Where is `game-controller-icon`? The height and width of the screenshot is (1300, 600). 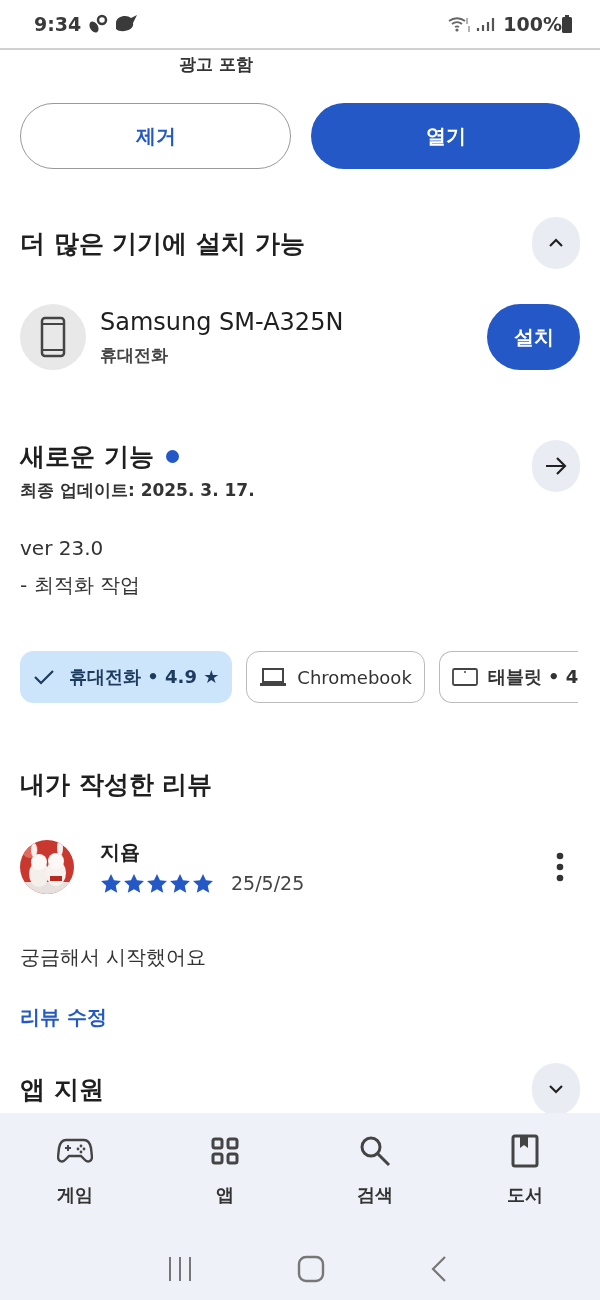
game-controller-icon is located at coordinates (75, 1151).